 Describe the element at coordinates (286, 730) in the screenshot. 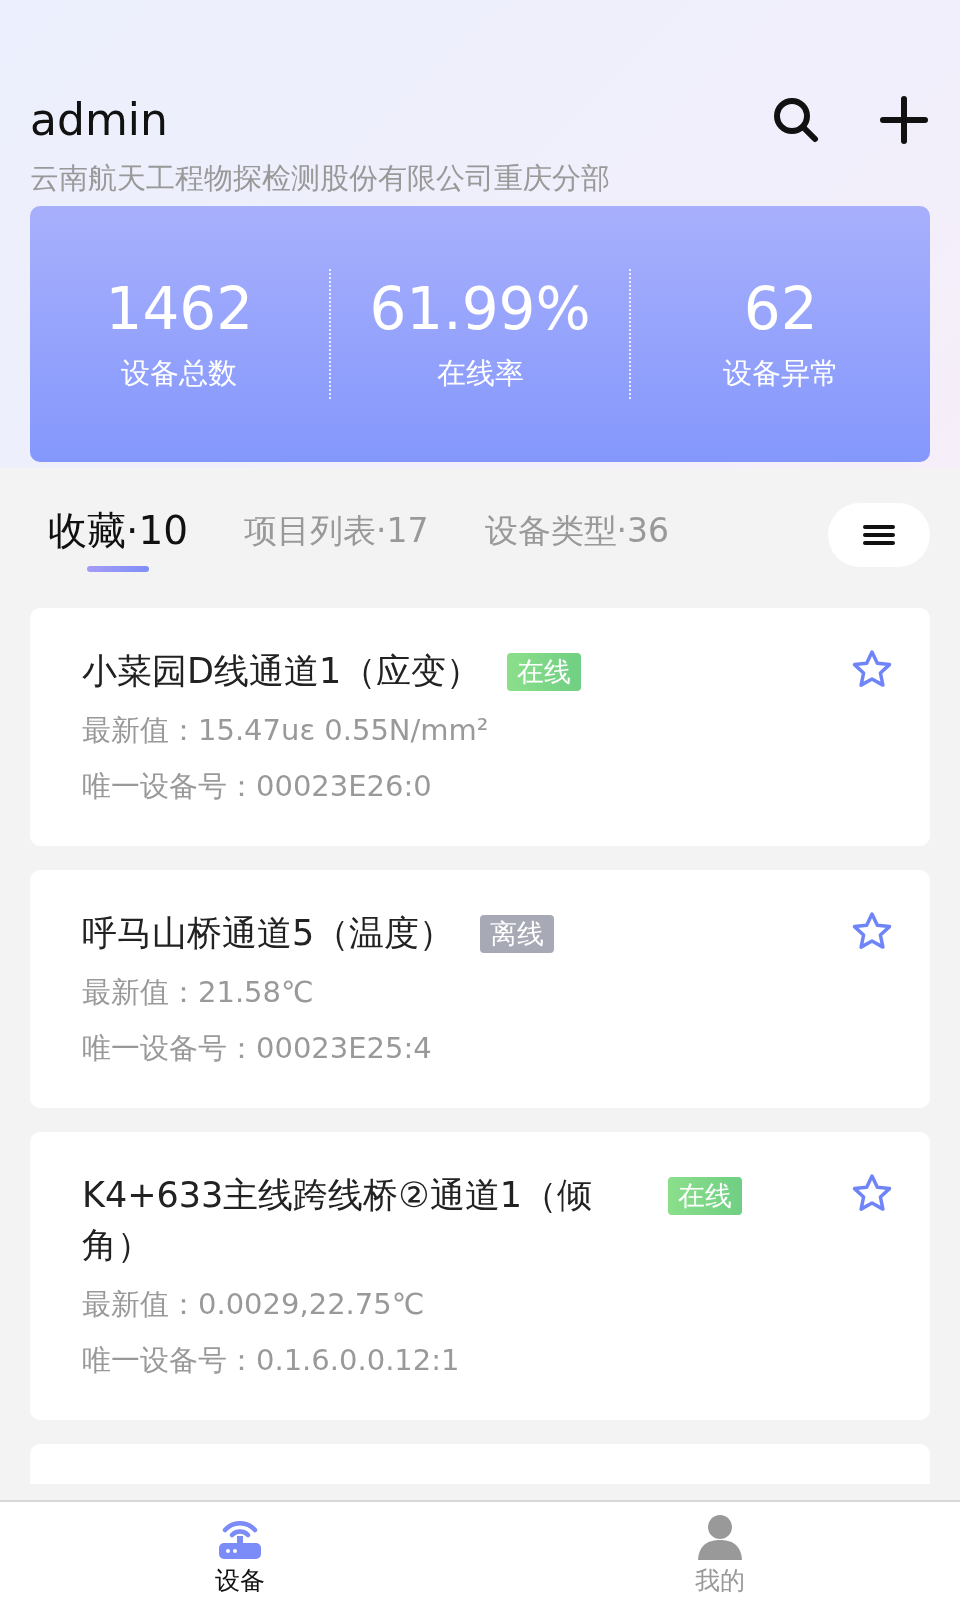

I see `latest-value: 最新值：15.47uε 0.55N/mm²` at that location.